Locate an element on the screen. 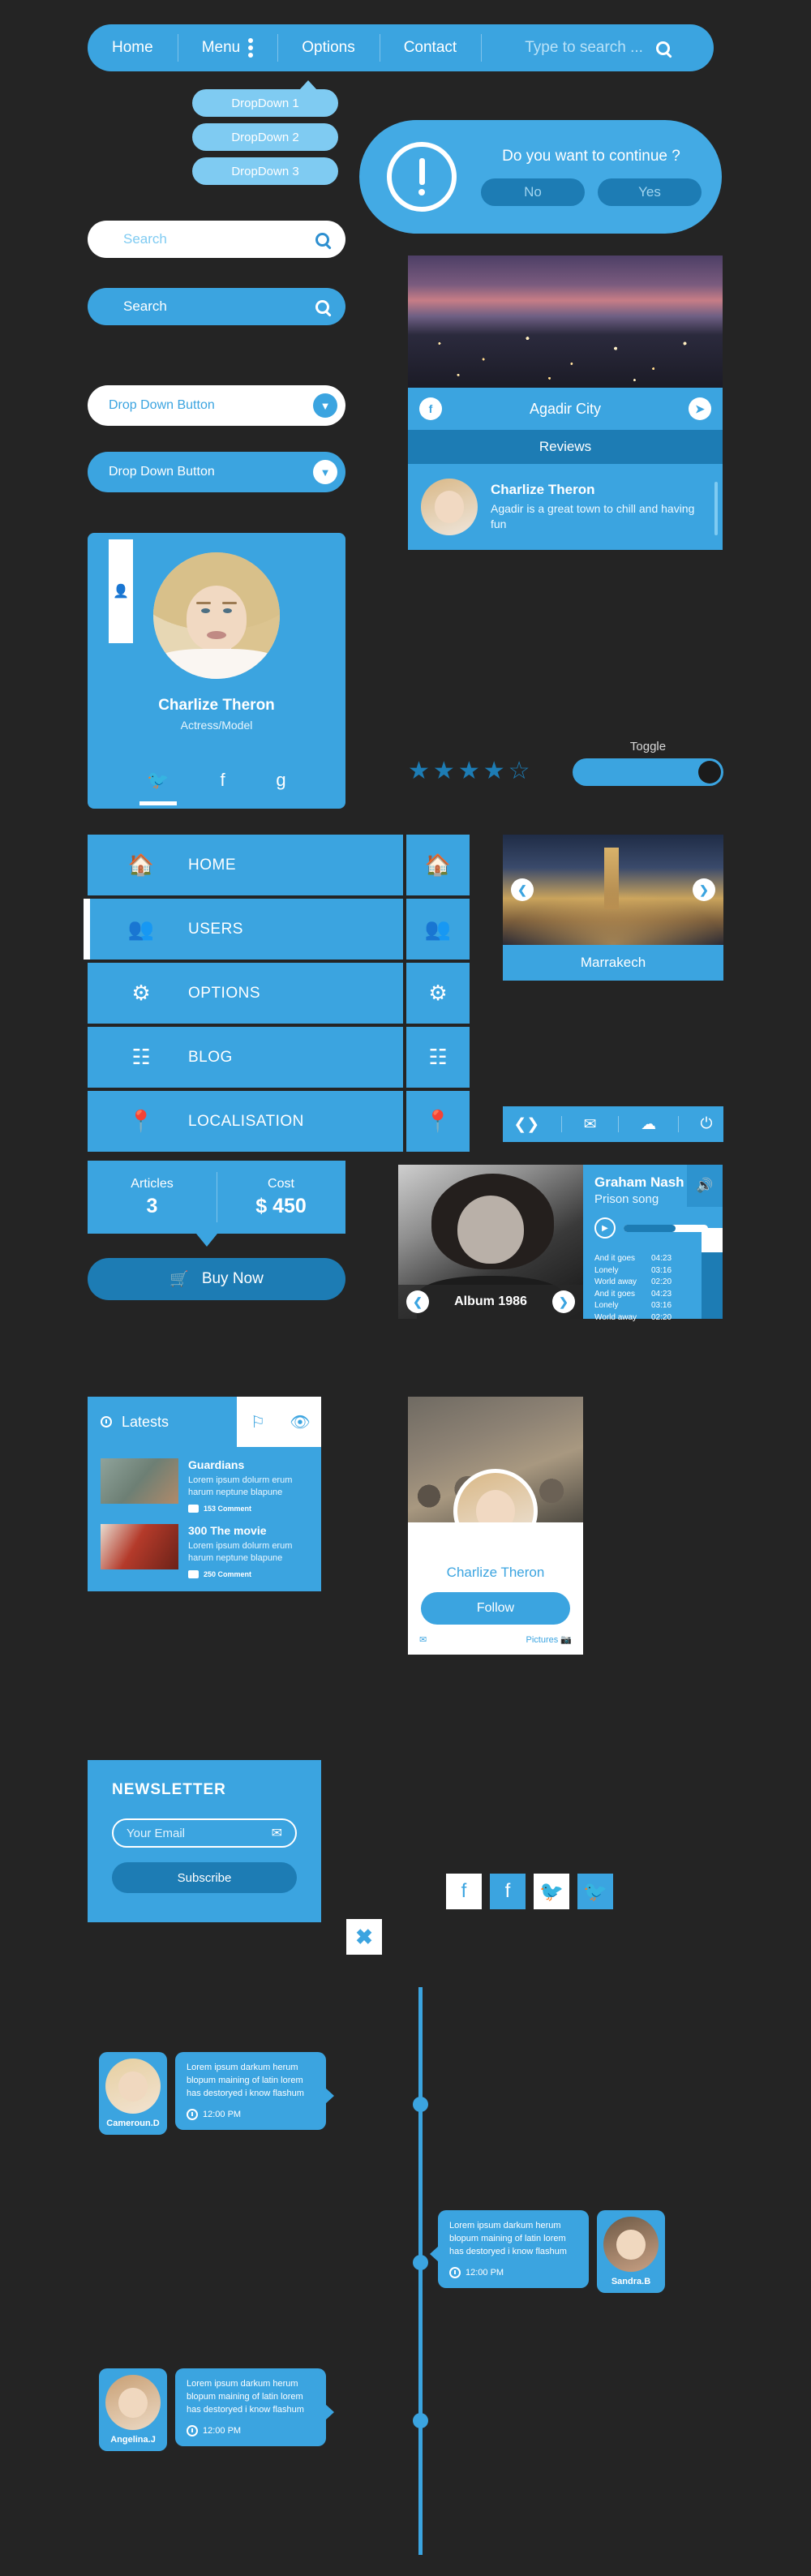  follow-button: Follow is located at coordinates (496, 1608).